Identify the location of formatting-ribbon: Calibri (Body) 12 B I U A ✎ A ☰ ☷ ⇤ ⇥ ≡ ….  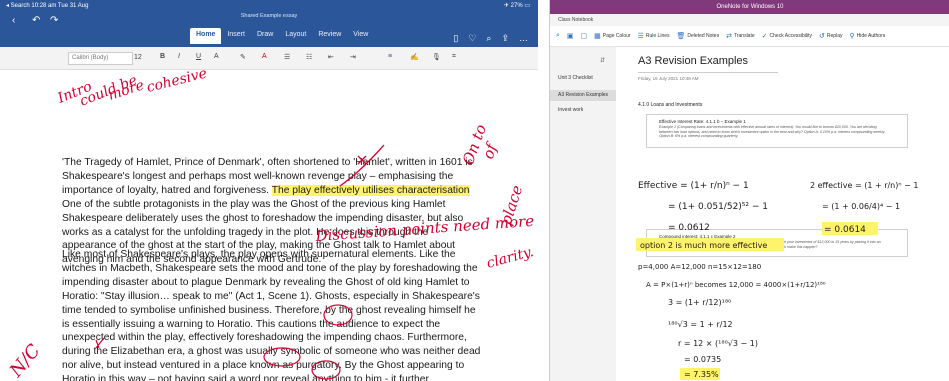
(269, 58).